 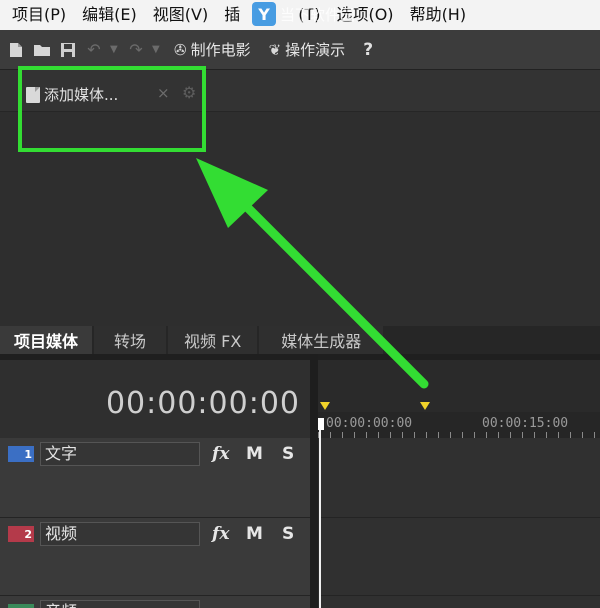 What do you see at coordinates (460, 478) in the screenshot?
I see `track-lane-text` at bounding box center [460, 478].